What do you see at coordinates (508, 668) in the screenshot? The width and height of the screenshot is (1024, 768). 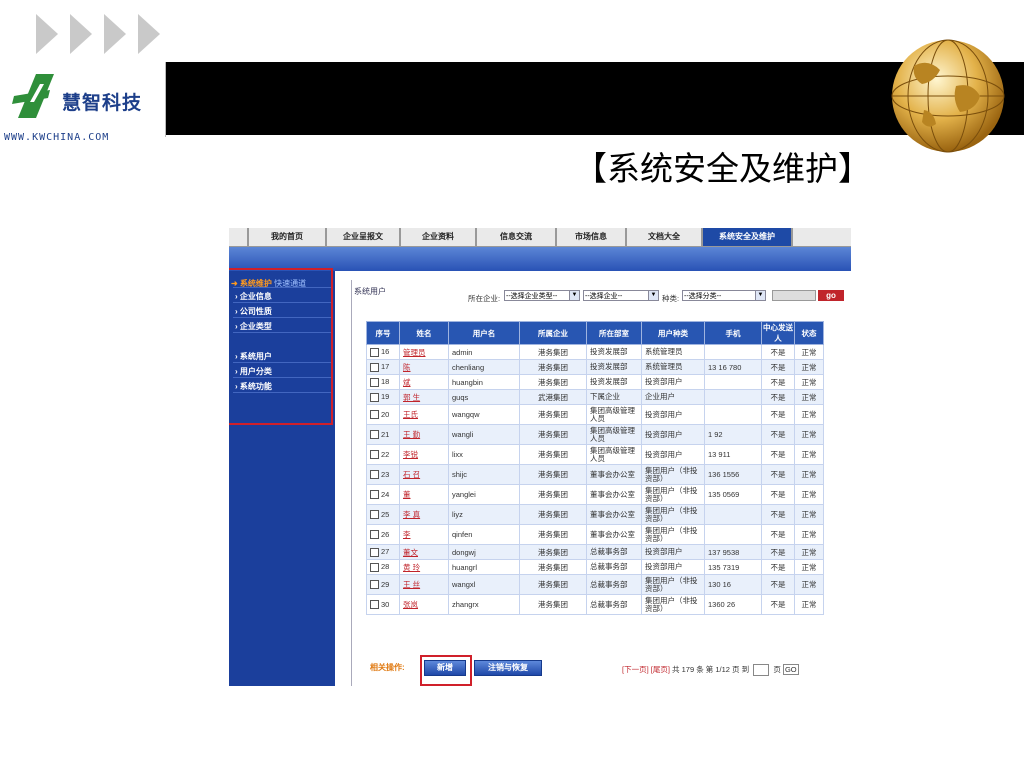 I see `cancel-restore-button: 注销与恢复` at bounding box center [508, 668].